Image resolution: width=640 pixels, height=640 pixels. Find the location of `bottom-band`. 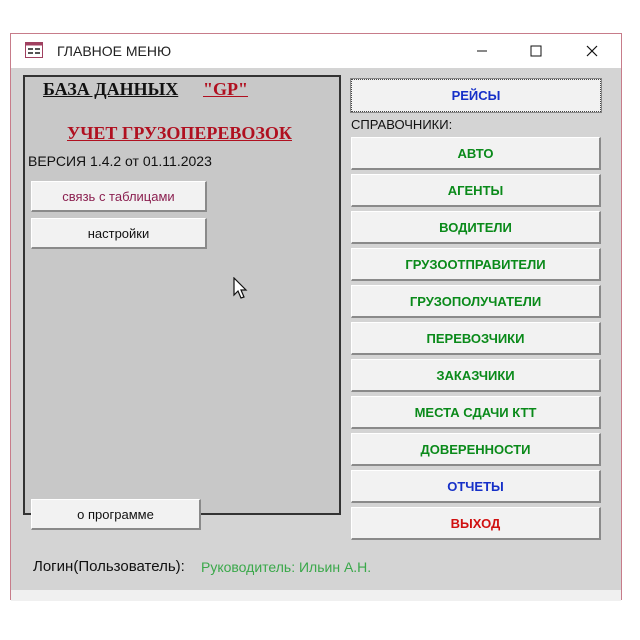

bottom-band is located at coordinates (316, 595).